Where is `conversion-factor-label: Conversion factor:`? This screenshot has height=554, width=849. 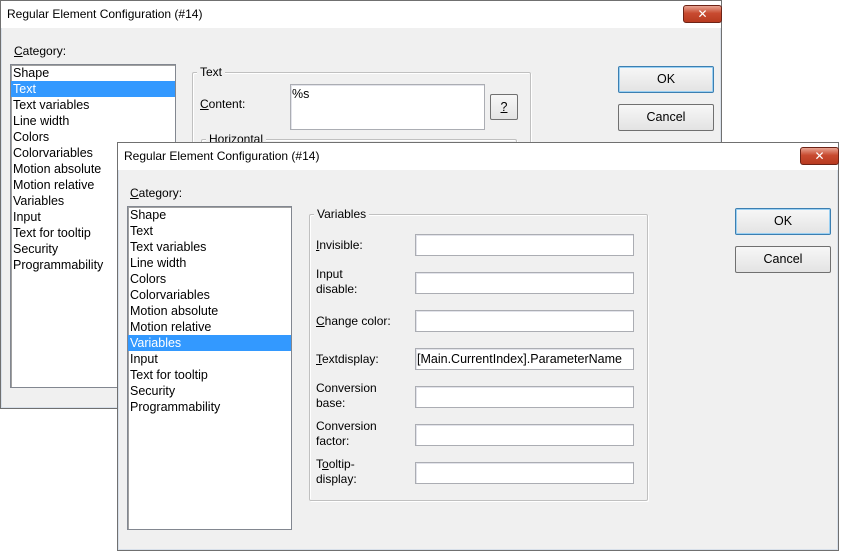 conversion-factor-label: Conversion factor: is located at coordinates (346, 434).